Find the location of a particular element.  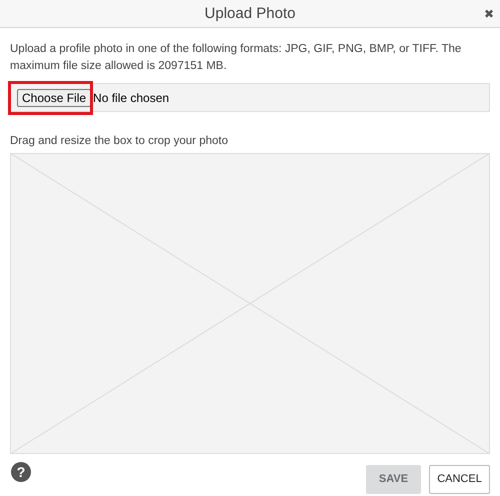

crop-label: Drag and resize the box to crop your photo is located at coordinates (119, 141).